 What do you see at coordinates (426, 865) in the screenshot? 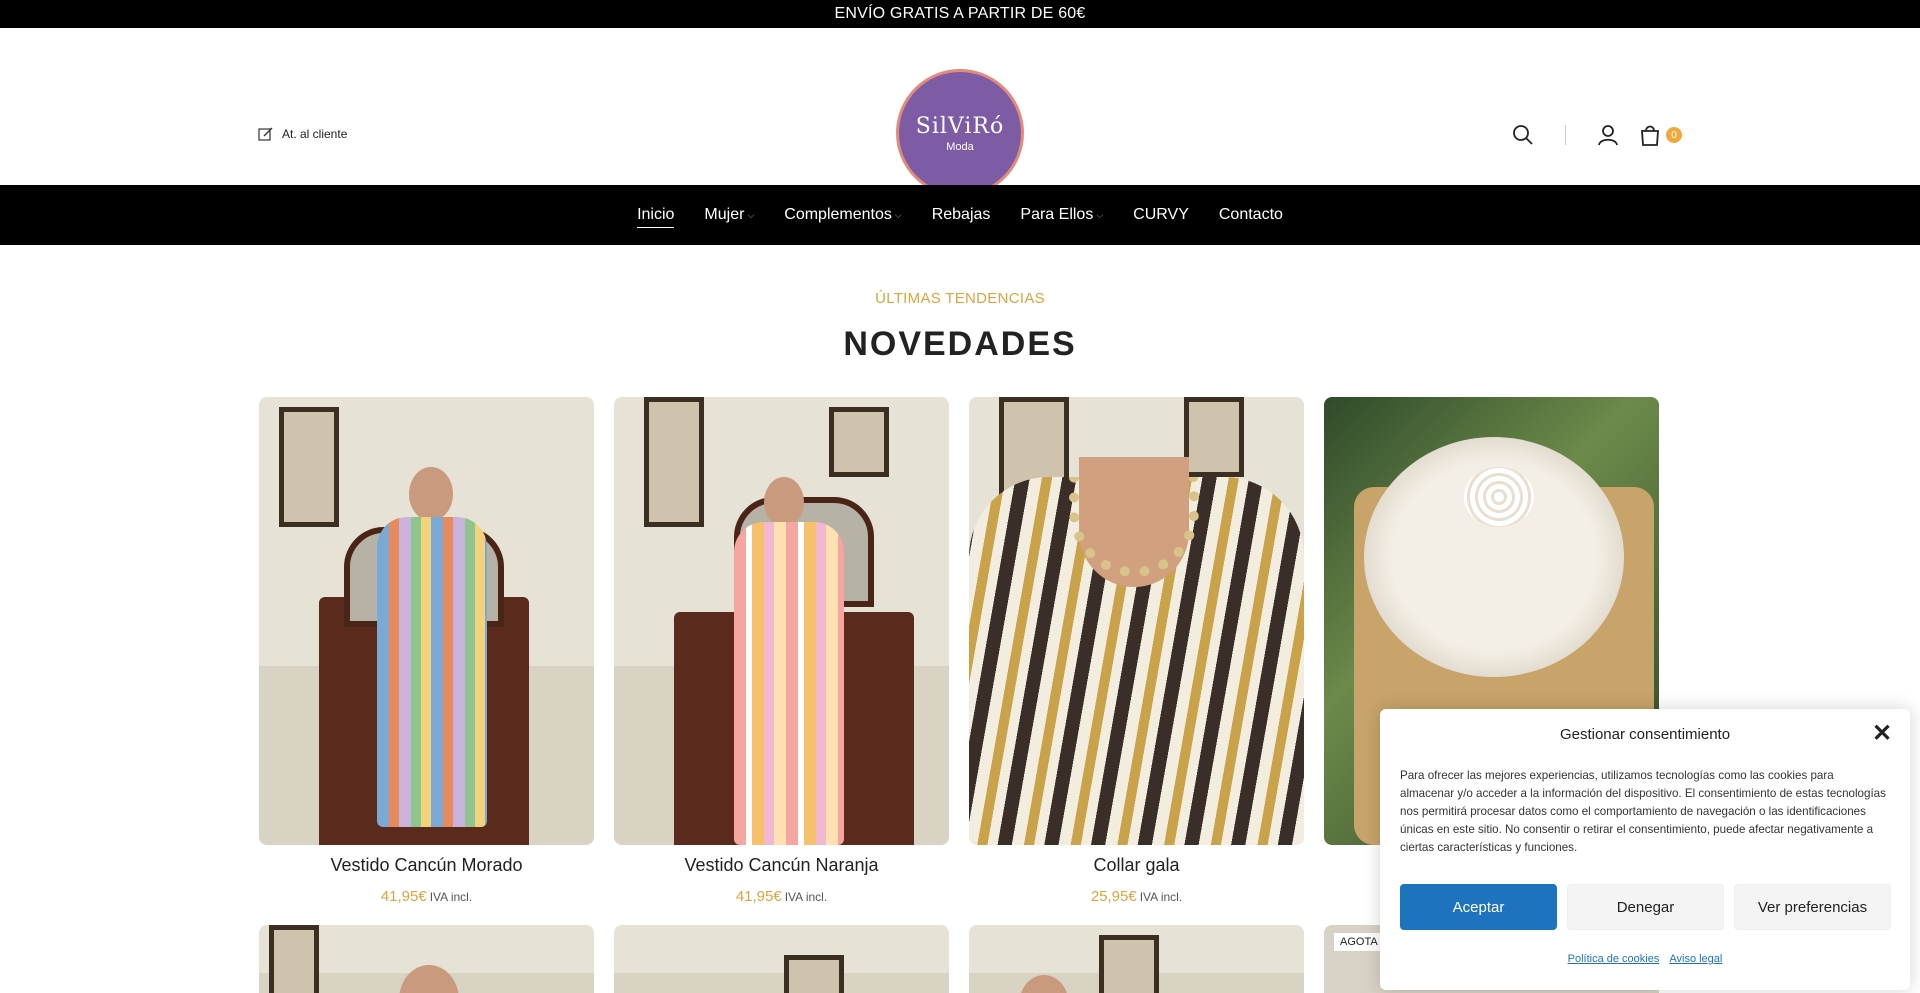
I see `product-name: Vestido Cancún Morado` at bounding box center [426, 865].